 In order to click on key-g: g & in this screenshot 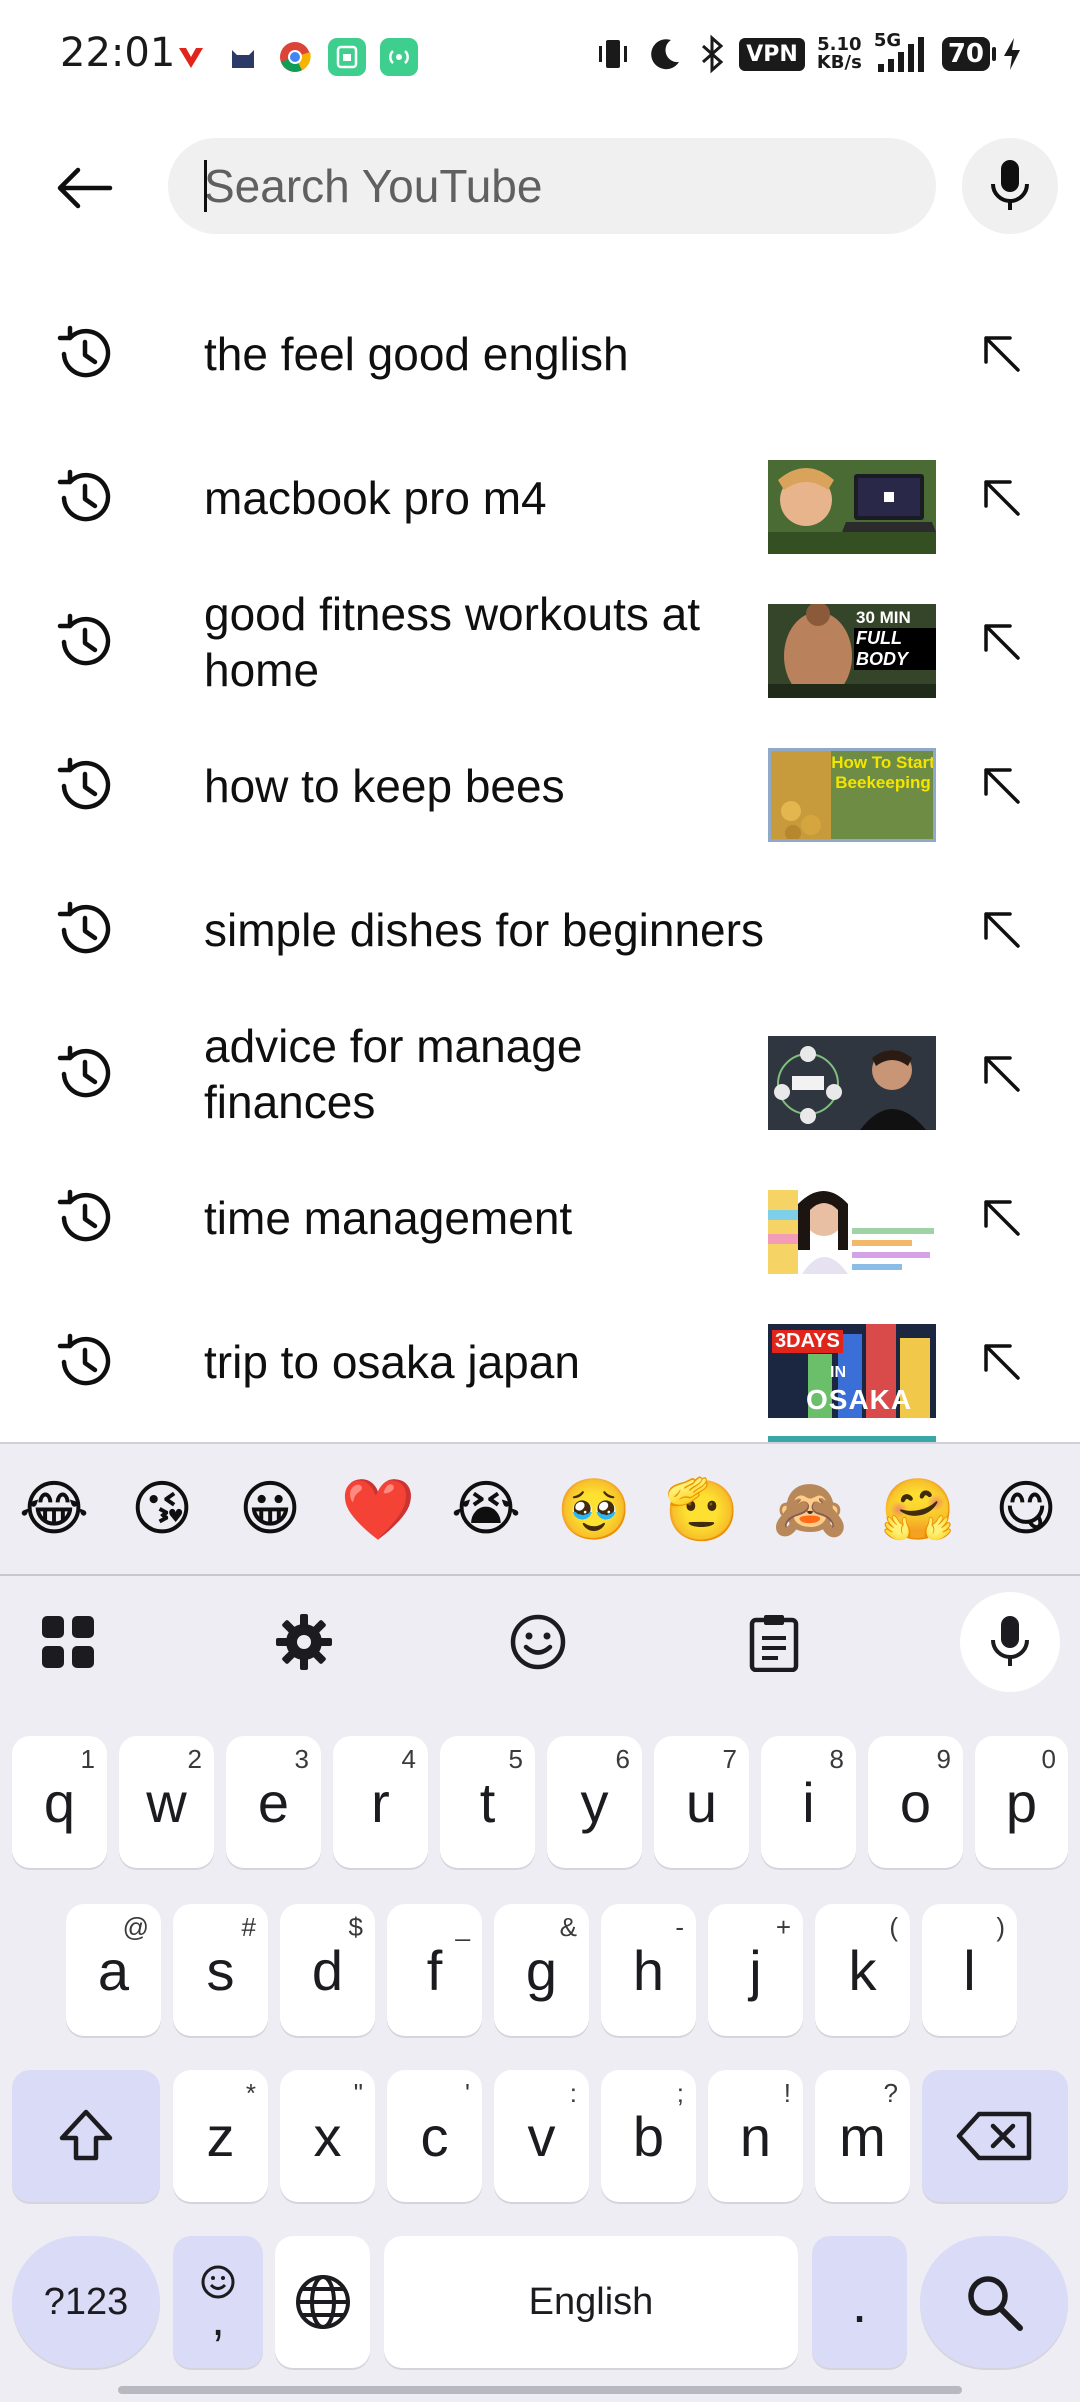, I will do `click(541, 1970)`.